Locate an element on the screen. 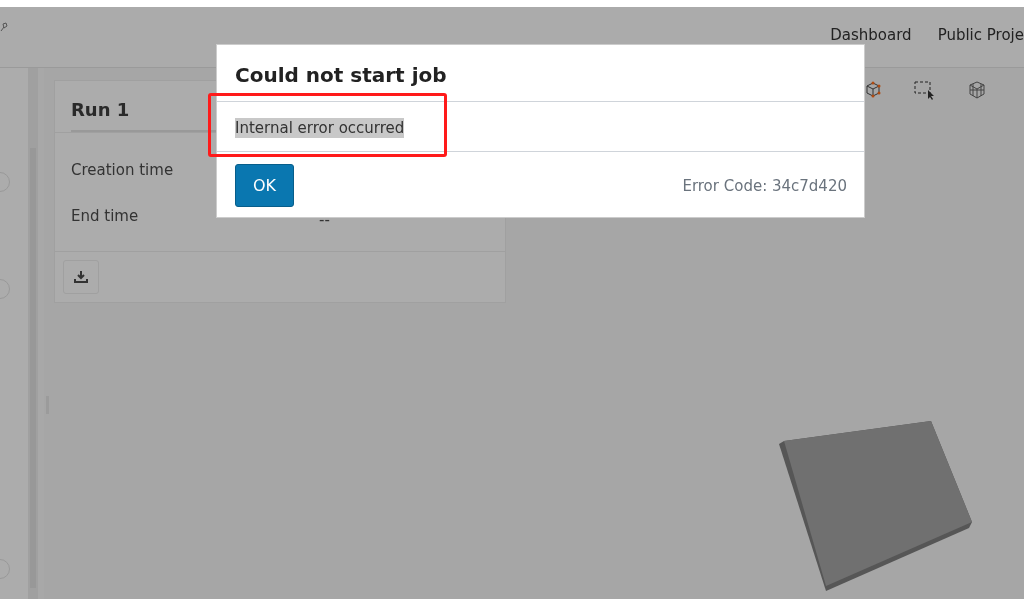 This screenshot has width=1024, height=599. cube-icon is located at coordinates (873, 90).